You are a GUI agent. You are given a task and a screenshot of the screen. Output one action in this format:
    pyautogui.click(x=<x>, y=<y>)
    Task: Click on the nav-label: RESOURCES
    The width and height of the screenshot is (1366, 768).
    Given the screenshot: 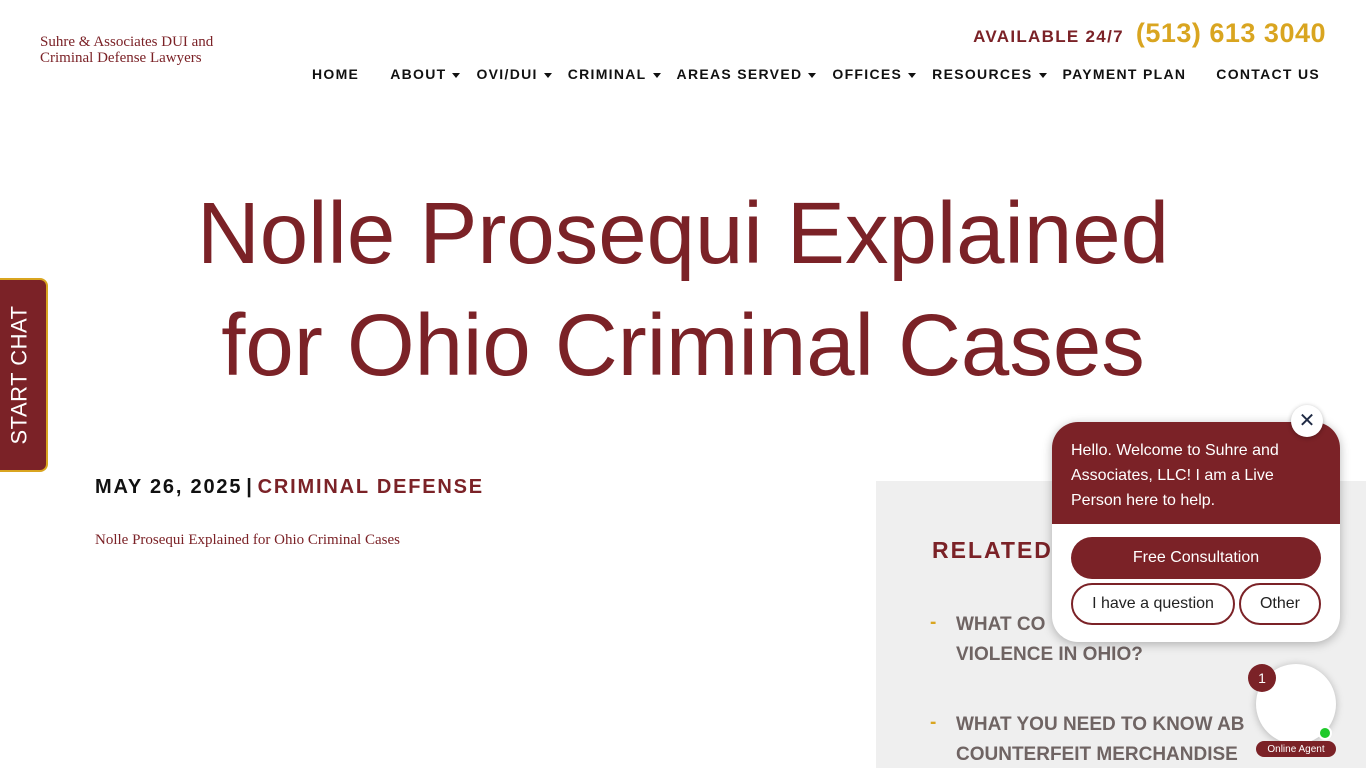 What is the action you would take?
    pyautogui.click(x=982, y=74)
    